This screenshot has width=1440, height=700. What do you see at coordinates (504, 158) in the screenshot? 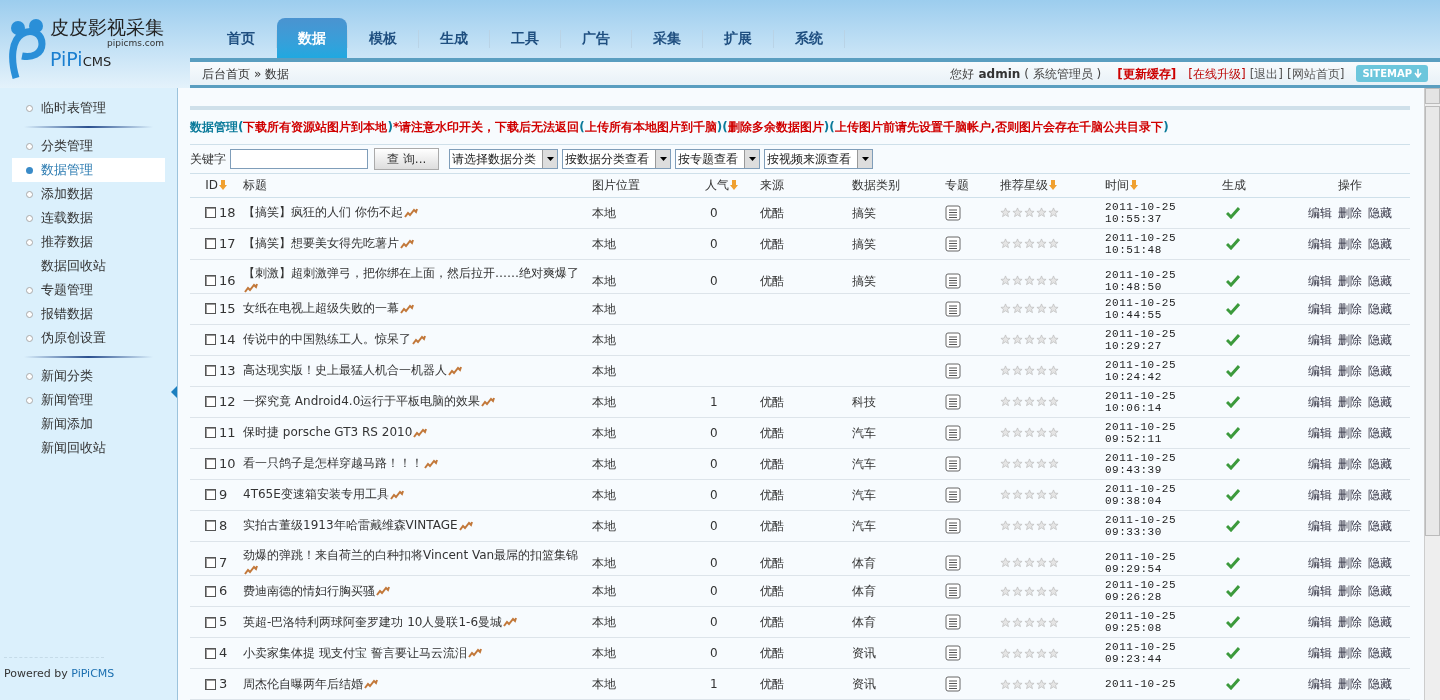
I see `filter-select: 请选择数据分类` at bounding box center [504, 158].